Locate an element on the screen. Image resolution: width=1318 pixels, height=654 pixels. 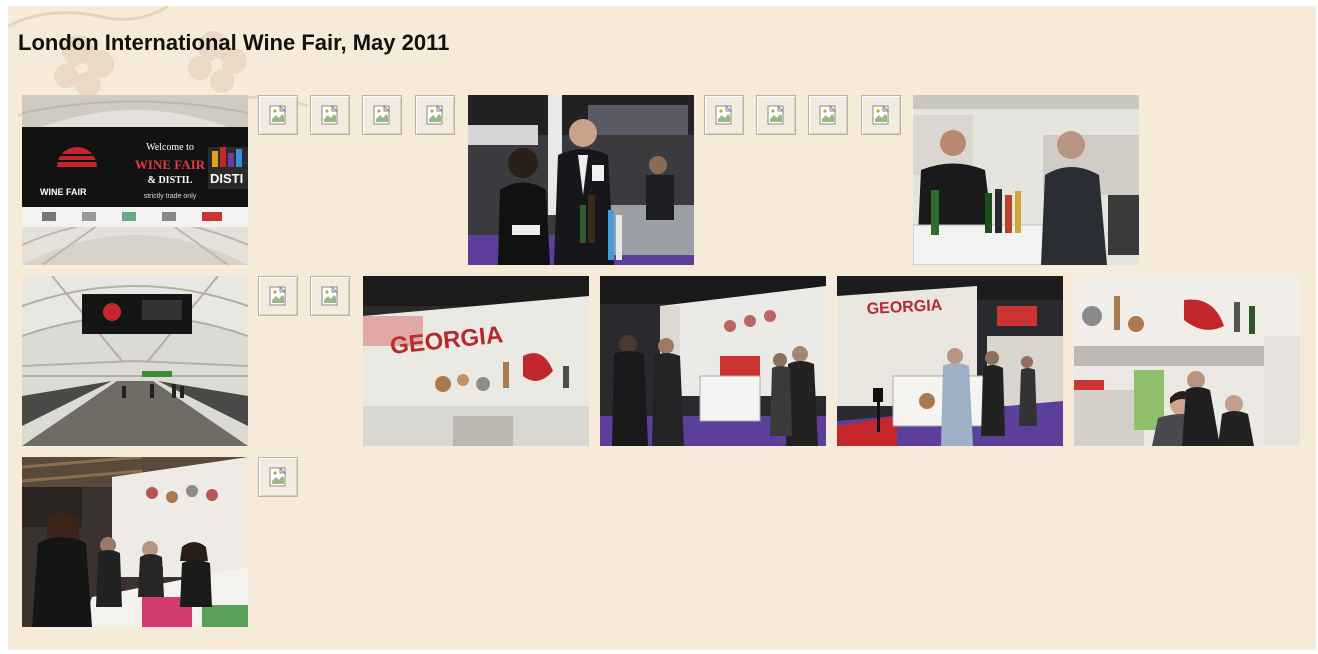
banner-logo-text: WINE FAIR is located at coordinates (63, 192).